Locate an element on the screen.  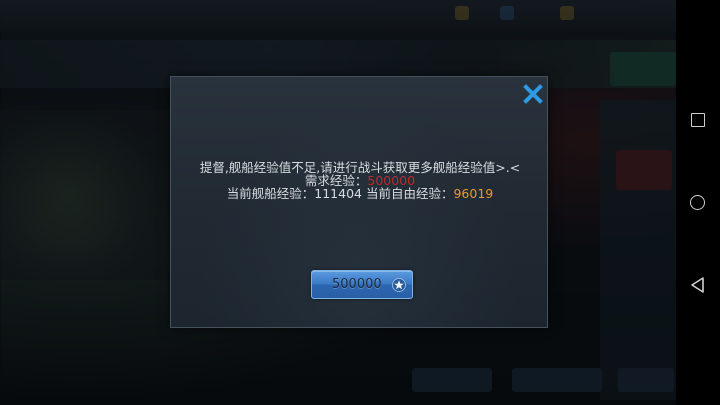
recent-apps-button is located at coordinates (698, 120).